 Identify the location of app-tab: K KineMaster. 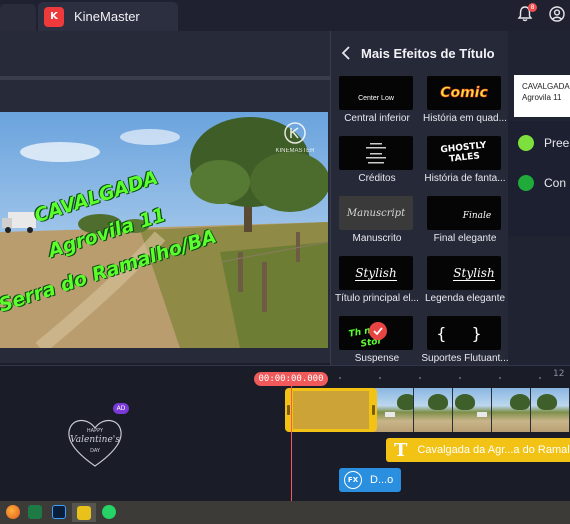
(108, 16).